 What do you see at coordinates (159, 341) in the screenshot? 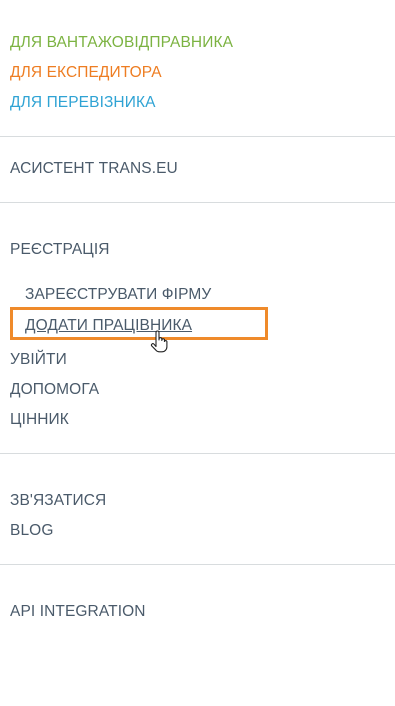
I see `hand-pointer-icon` at bounding box center [159, 341].